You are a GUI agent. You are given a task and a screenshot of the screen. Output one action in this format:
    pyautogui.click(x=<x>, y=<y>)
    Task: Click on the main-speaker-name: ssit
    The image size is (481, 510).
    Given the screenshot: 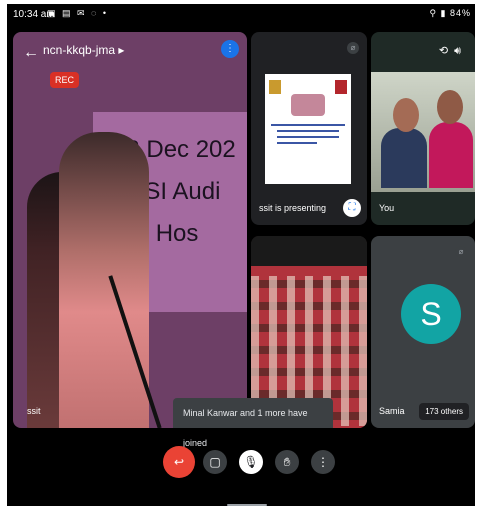 What is the action you would take?
    pyautogui.click(x=34, y=411)
    